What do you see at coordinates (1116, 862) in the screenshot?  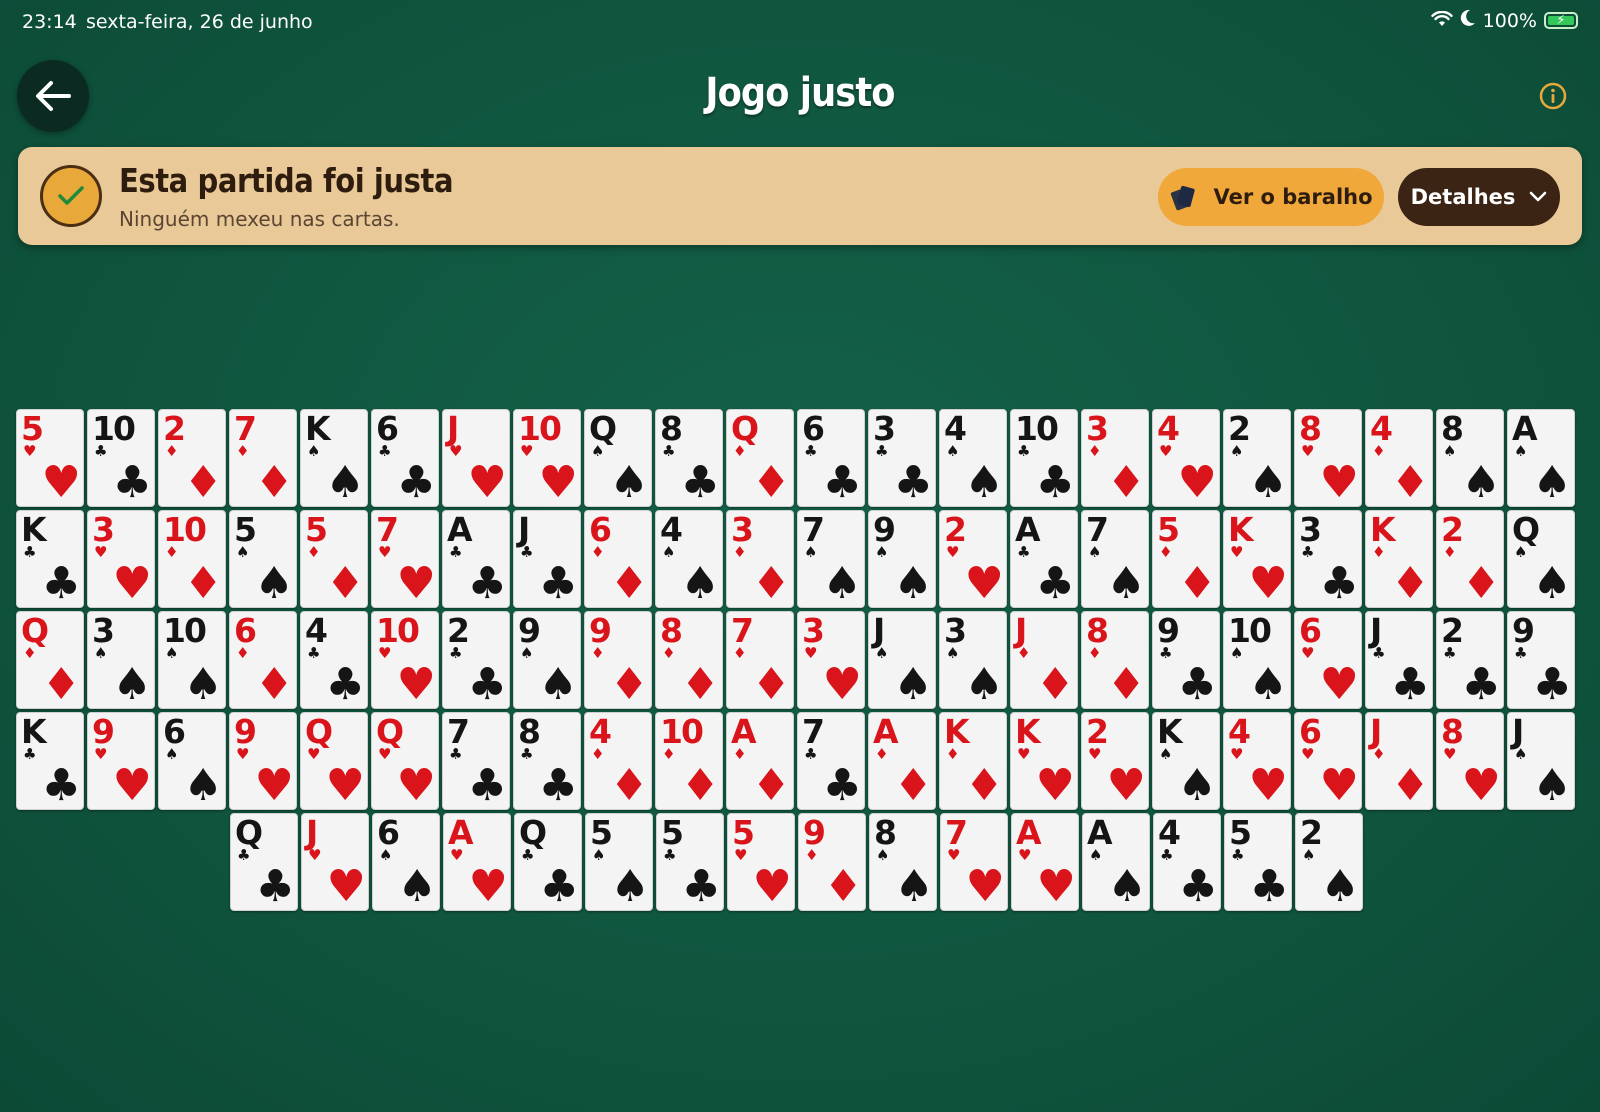 I see `playing-card: A ♠ ♠` at bounding box center [1116, 862].